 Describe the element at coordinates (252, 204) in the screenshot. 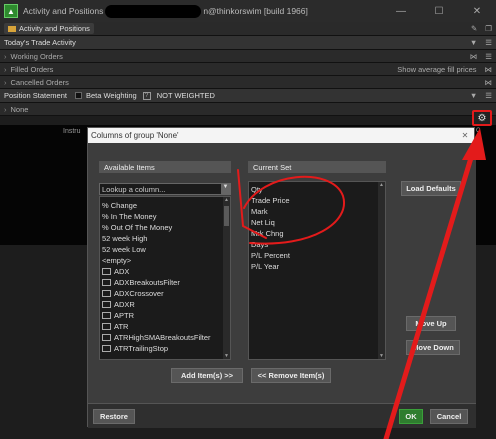

I see `red-tick-annotation` at that location.